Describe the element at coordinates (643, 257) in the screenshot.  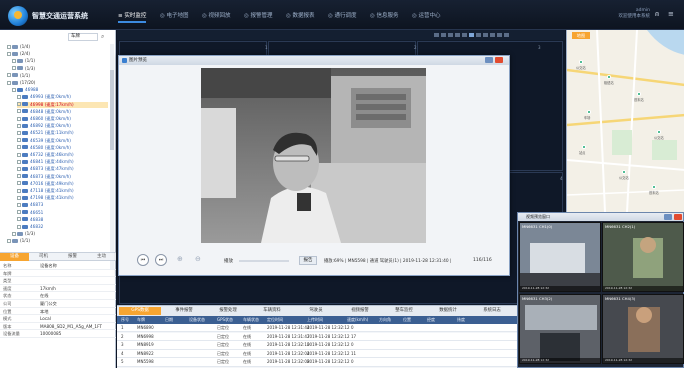
I see `camera-view-2: MN6631 CH2(1) 2019-11-28 12:32` at that location.